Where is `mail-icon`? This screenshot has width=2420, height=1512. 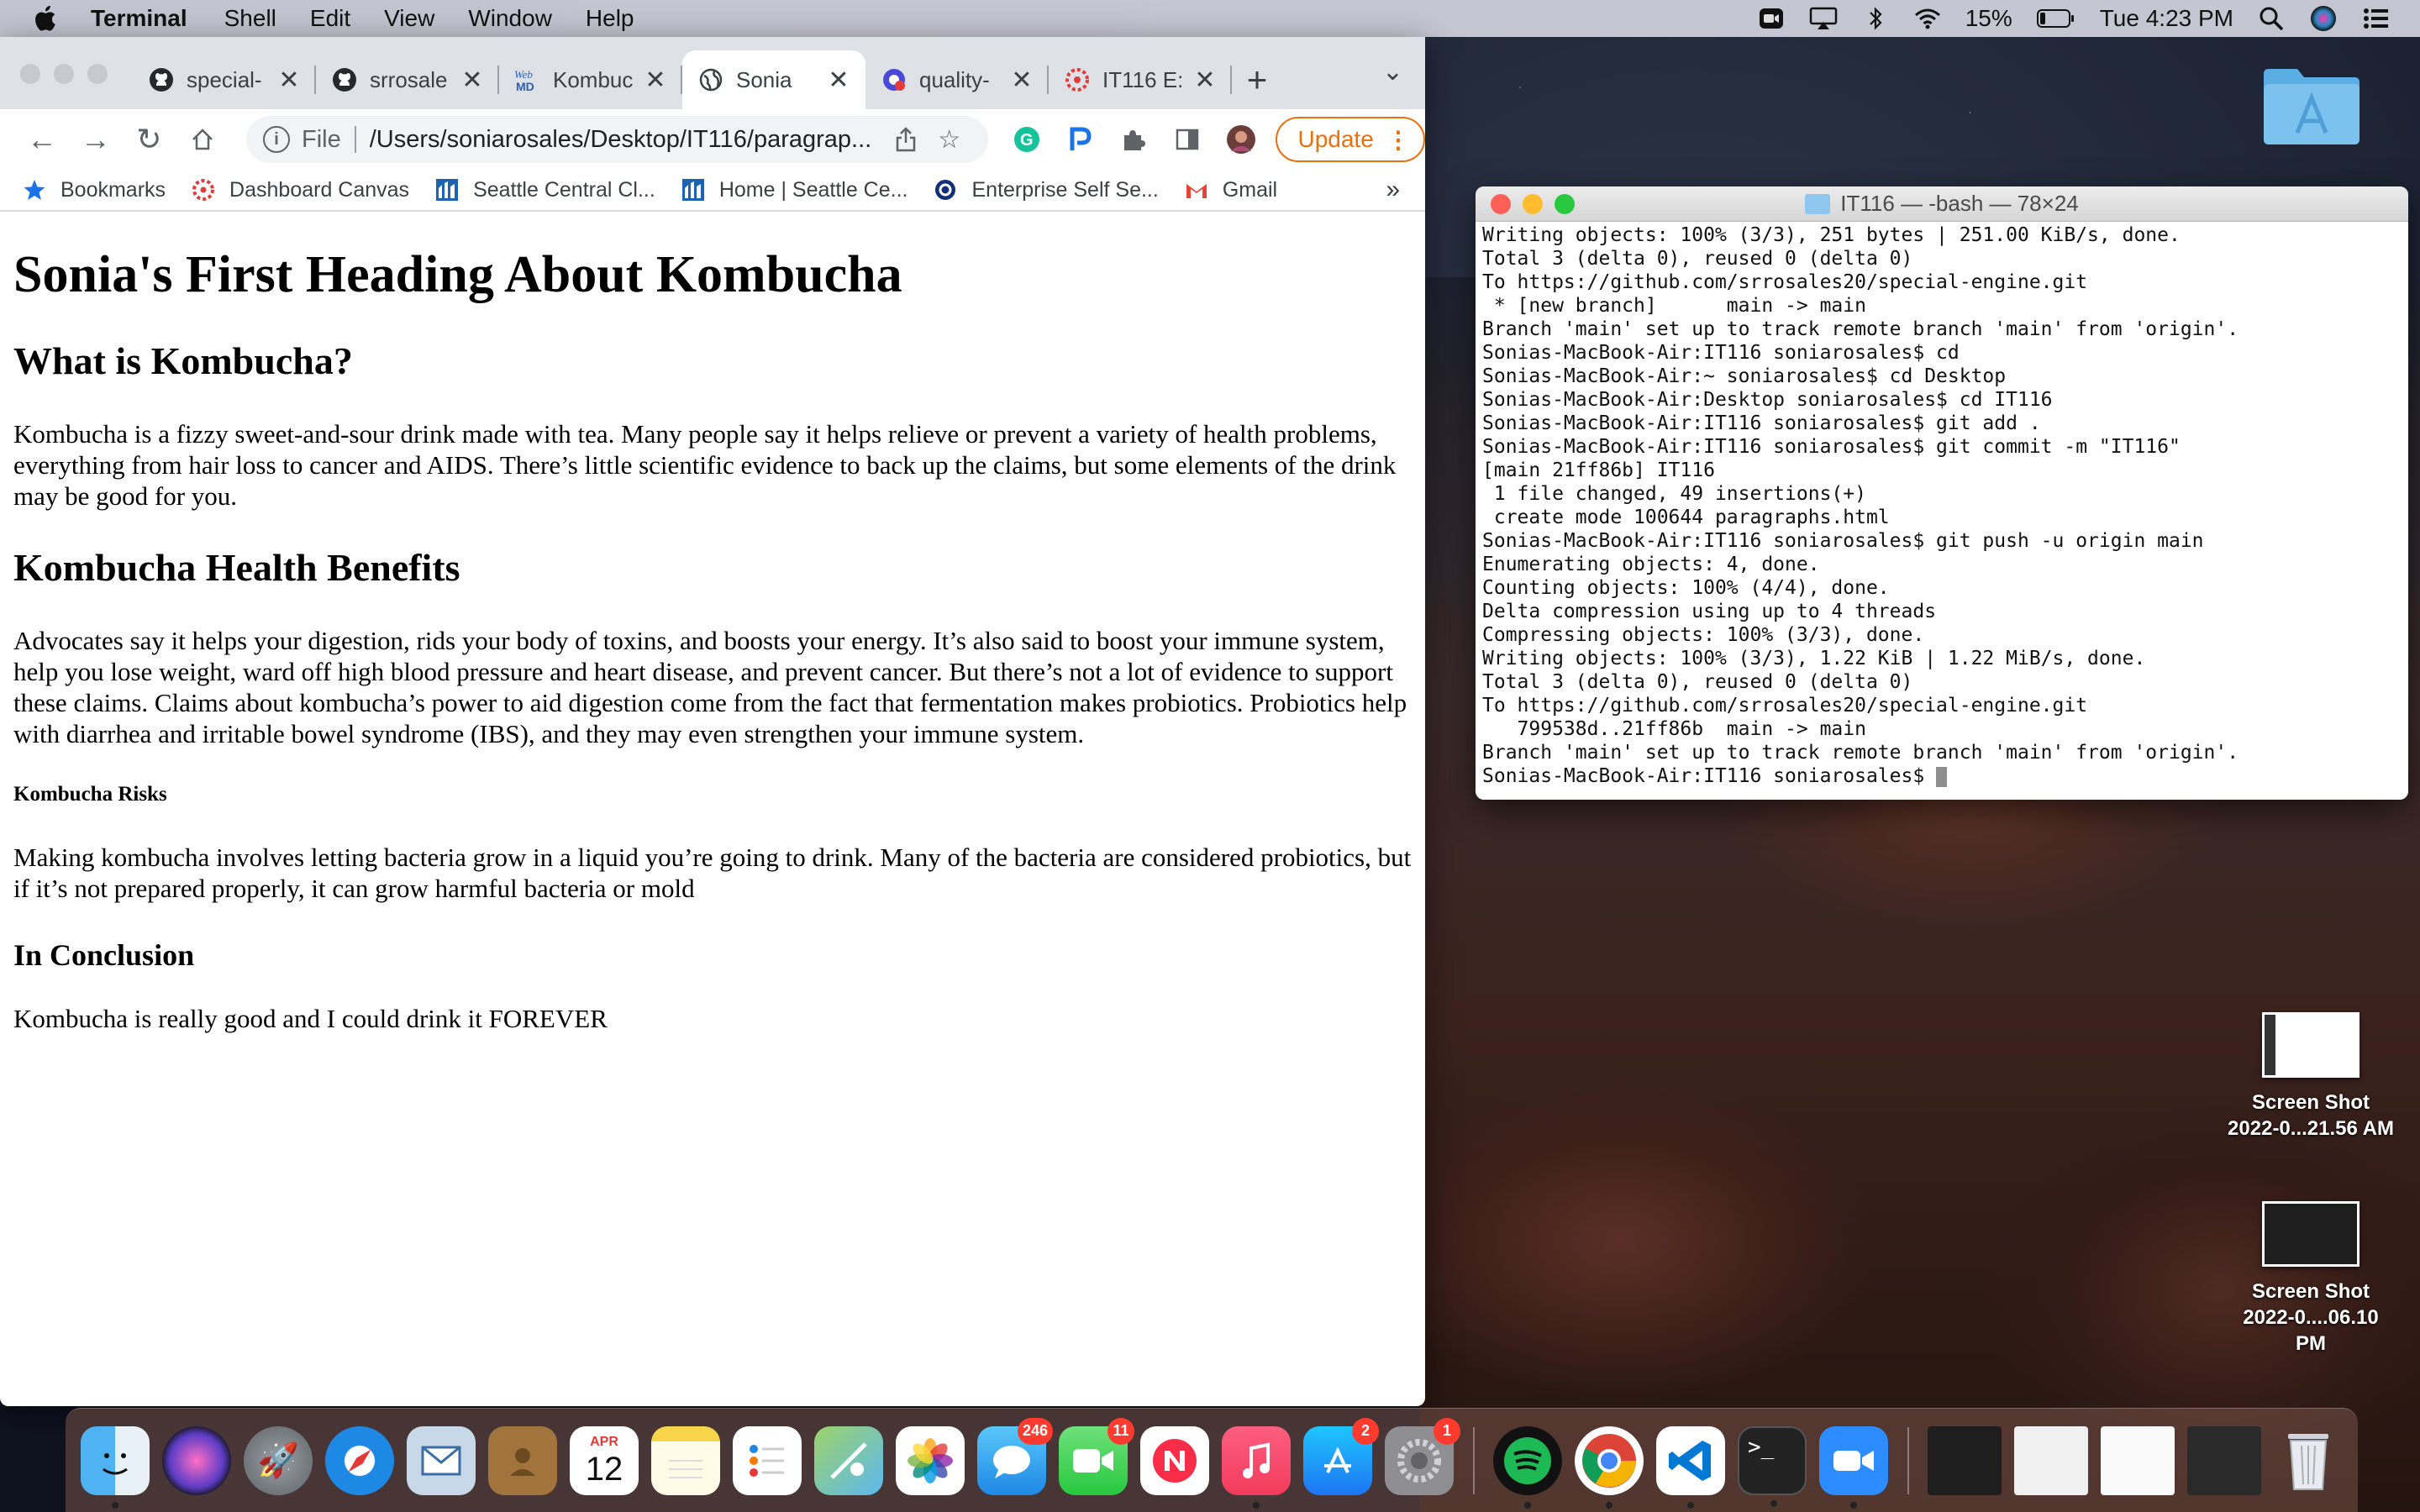
mail-icon is located at coordinates (441, 1460).